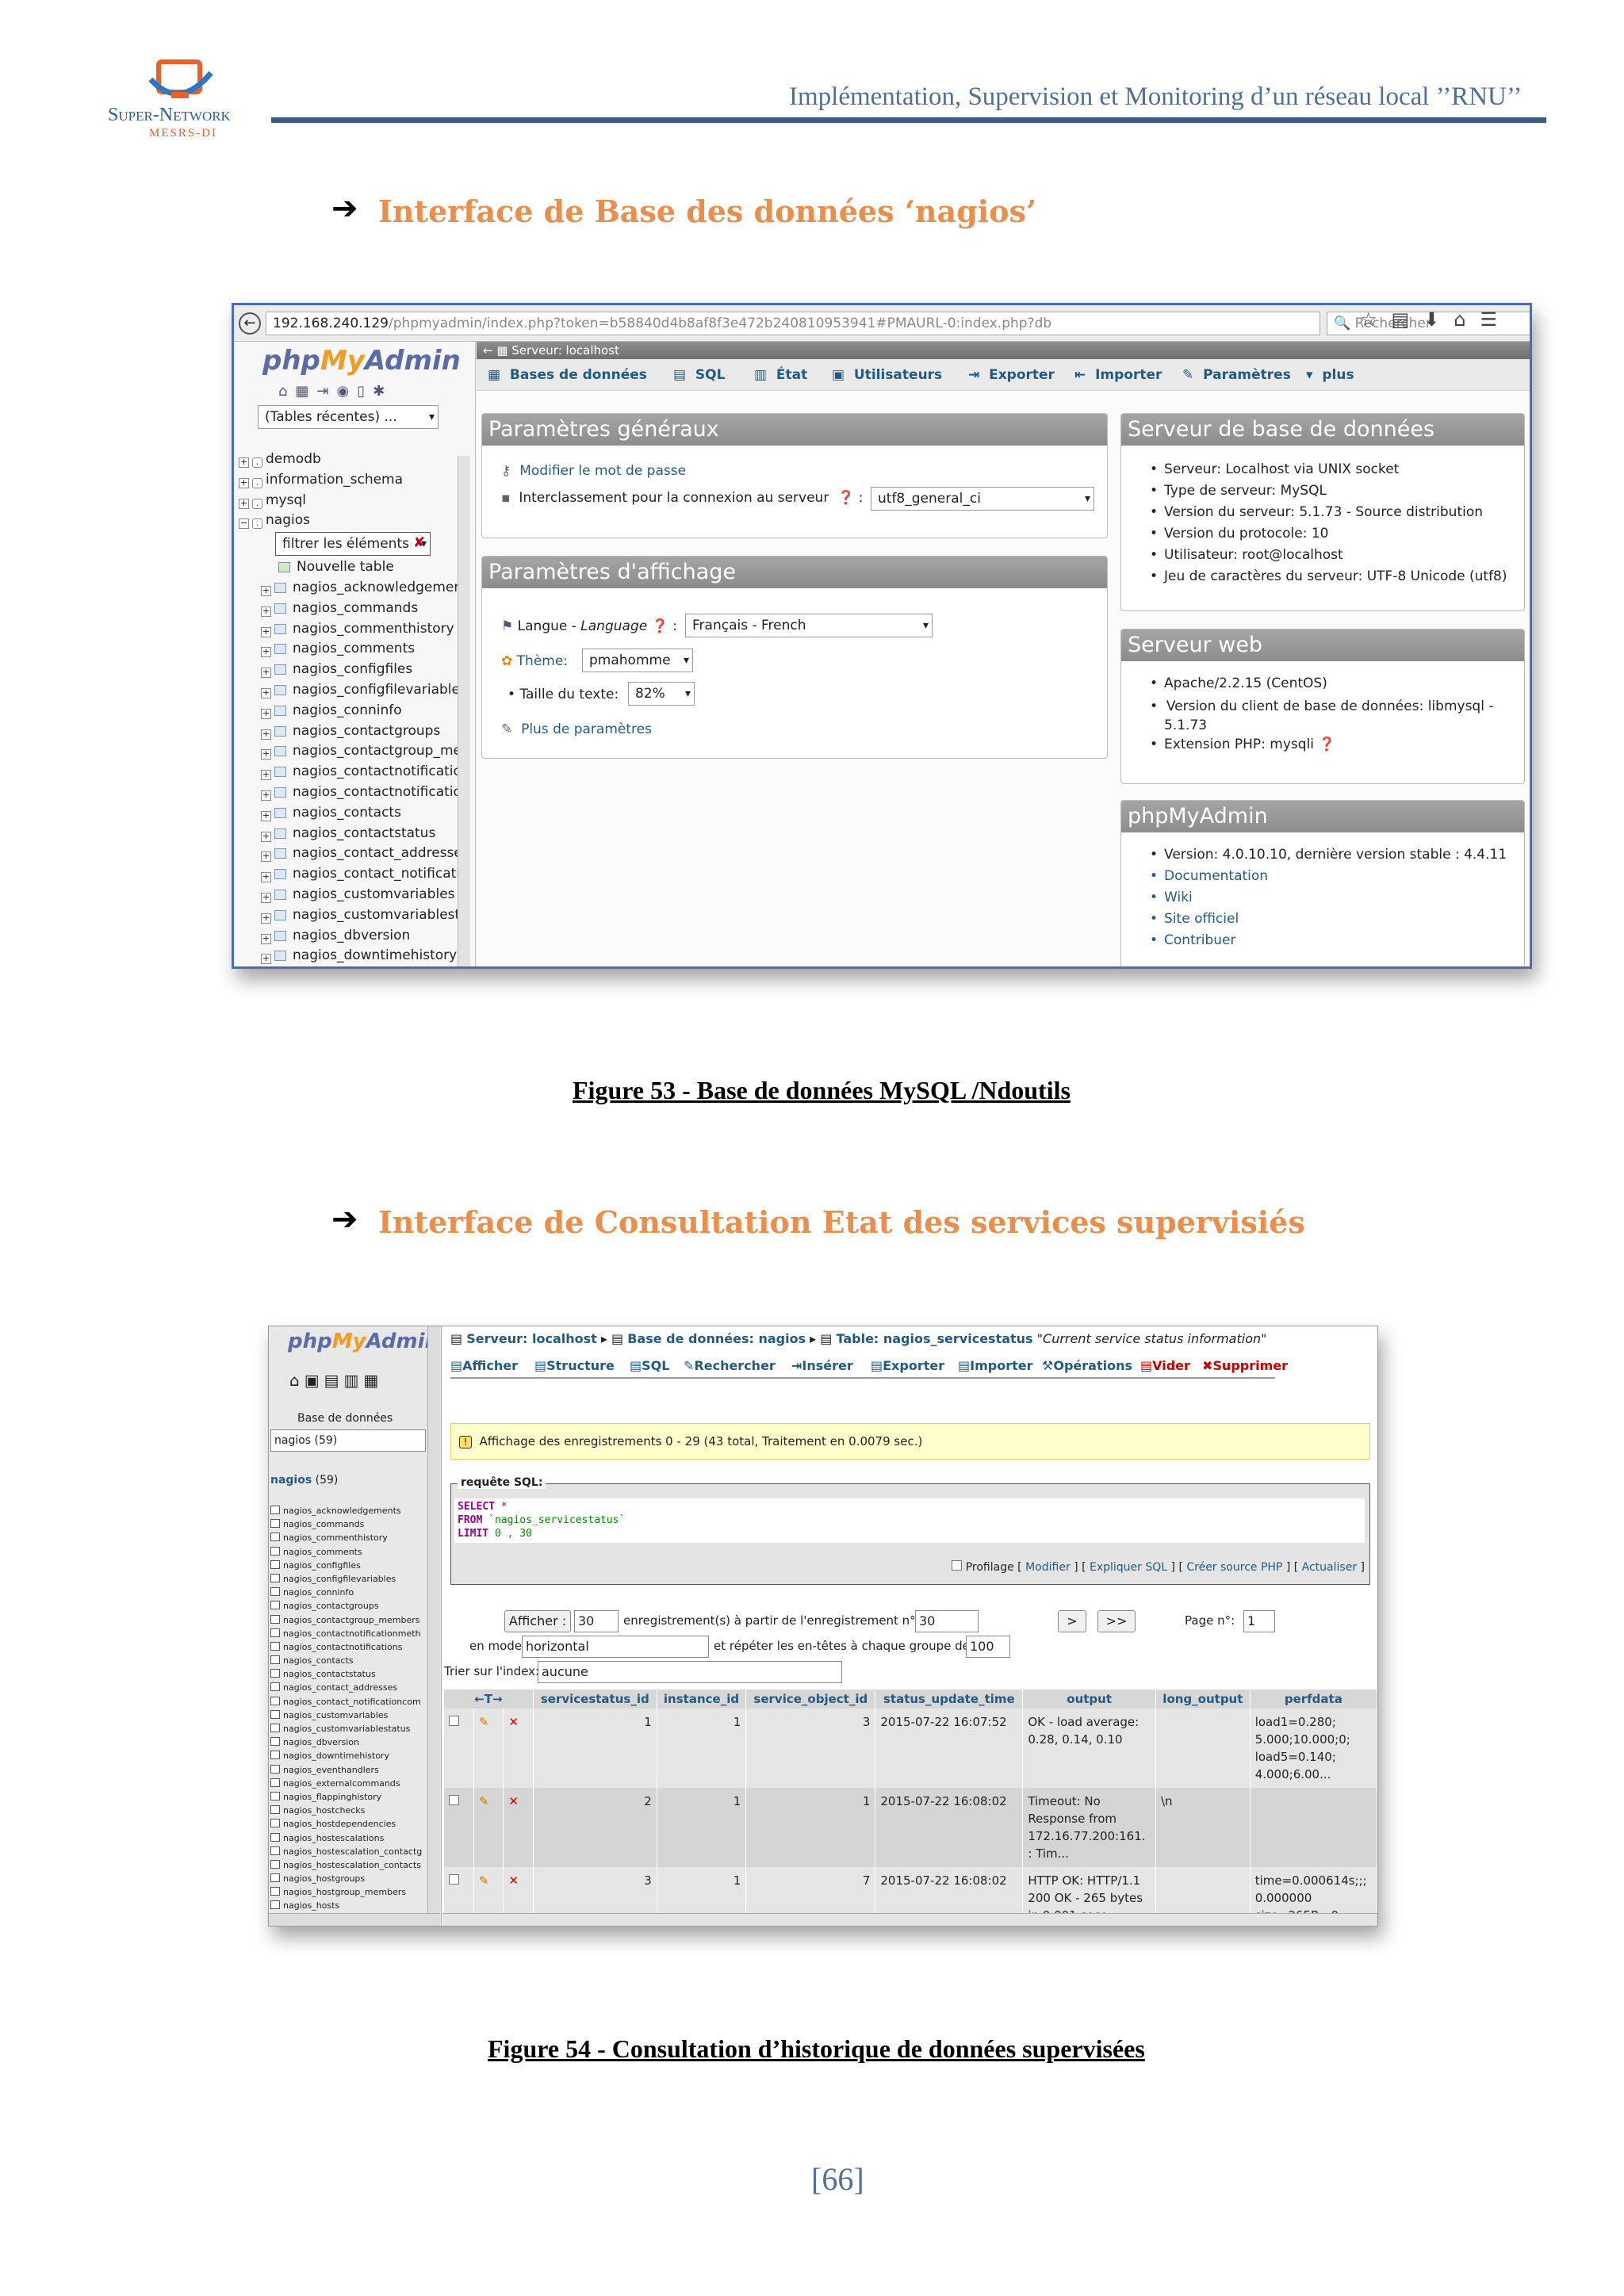 This screenshot has width=1624, height=2296. Describe the element at coordinates (349, 1661) in the screenshot. I see `sidebar-table-item: nagios_contacts` at that location.